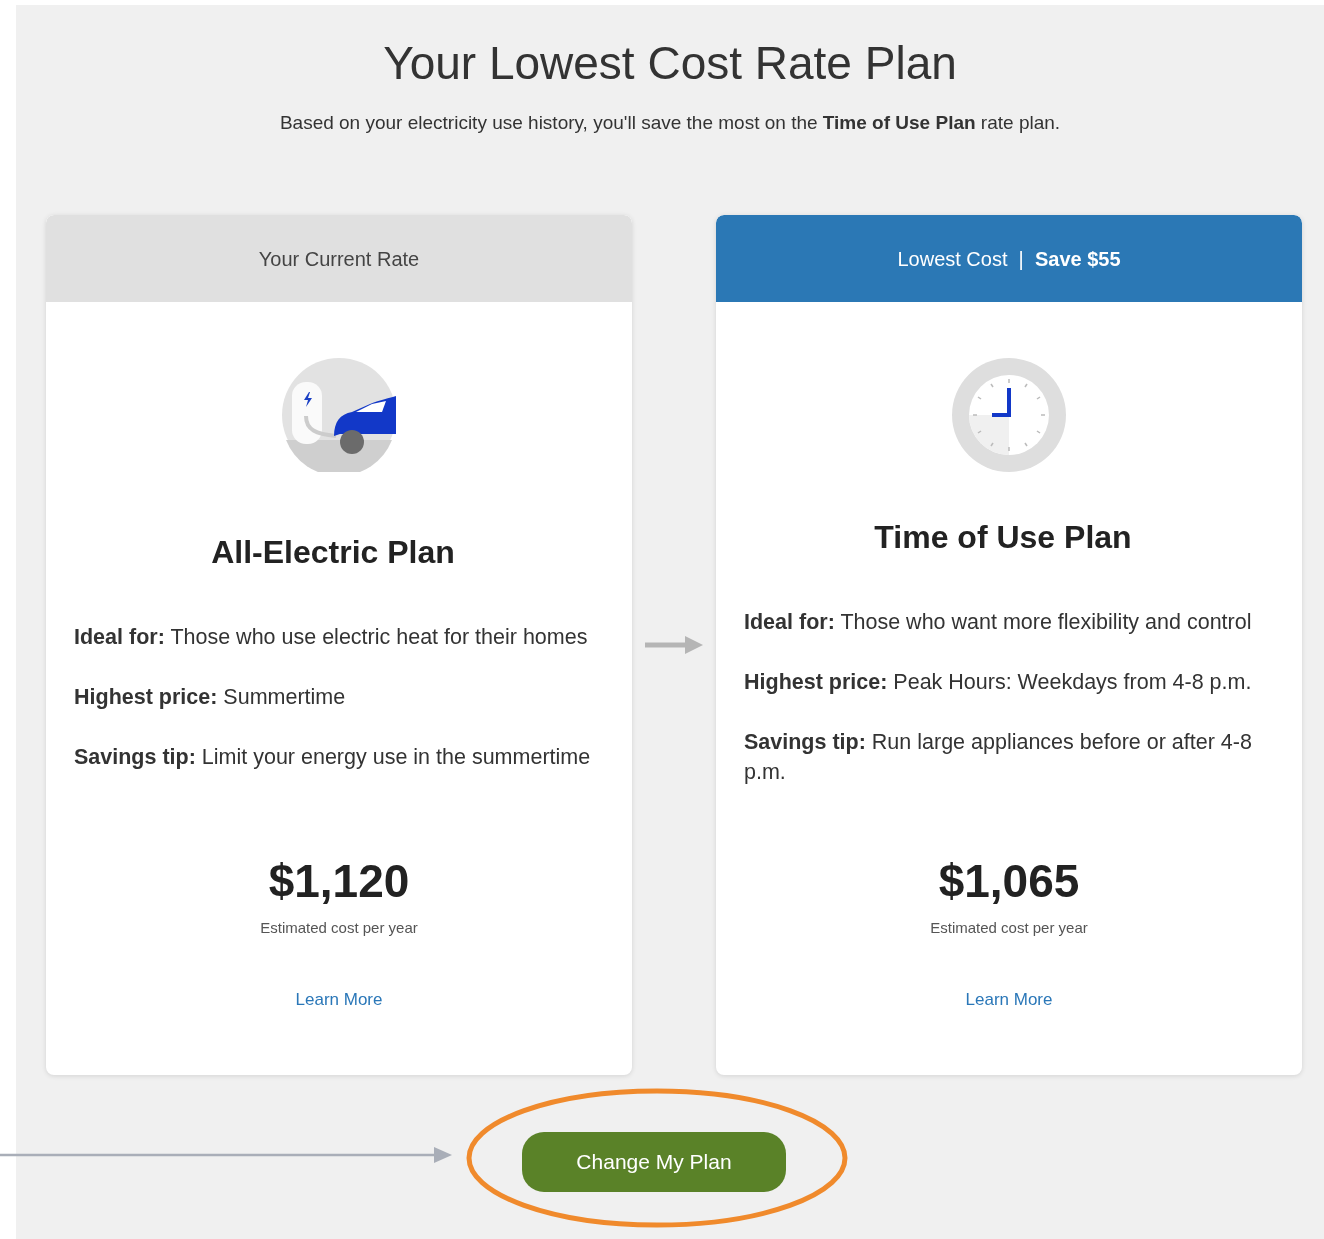 The image size is (1324, 1239). I want to click on subtitle: Based on your electricity use history, you'll save the most on the Time of Use Plan rate plan., so click(670, 122).